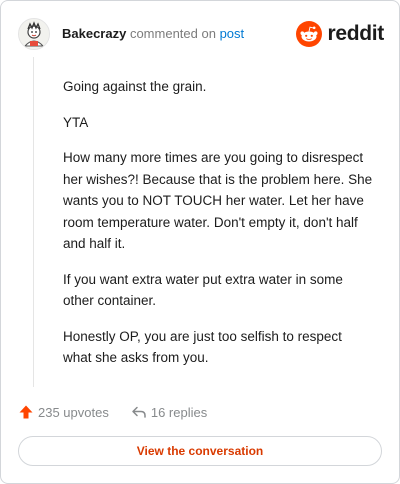 The width and height of the screenshot is (400, 484). I want to click on reddit-brand-logo: reddit, so click(340, 34).